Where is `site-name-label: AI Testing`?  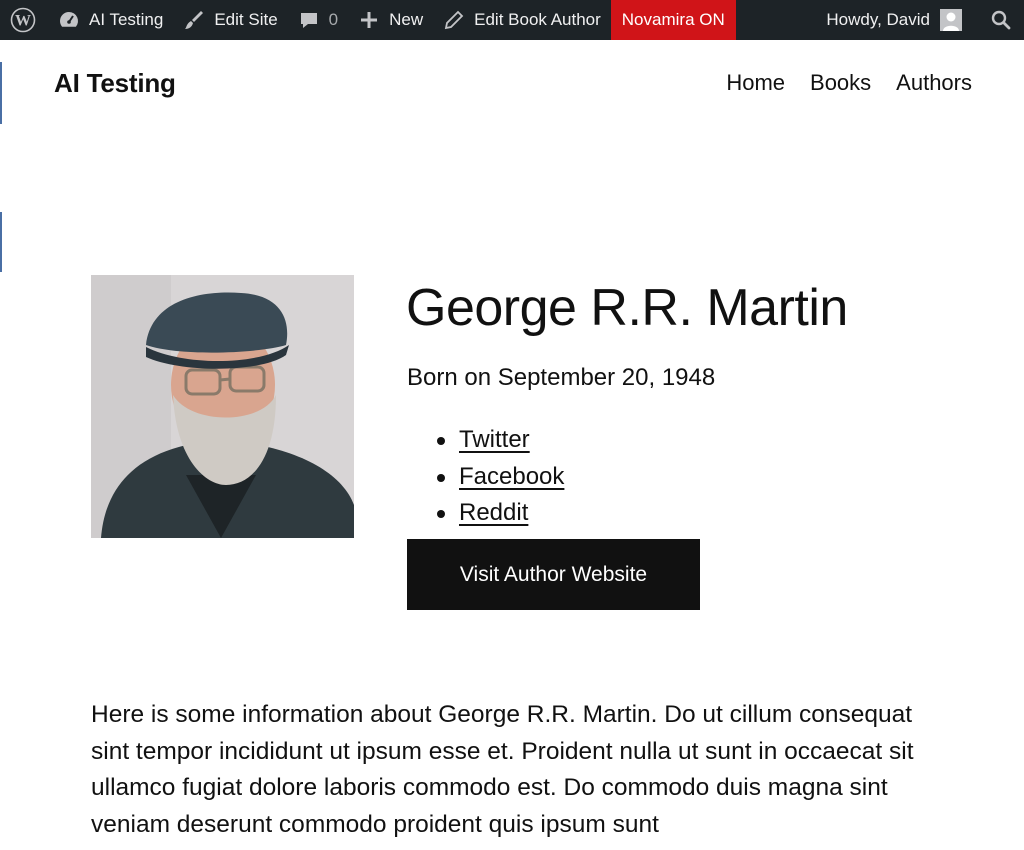
site-name-label: AI Testing is located at coordinates (126, 19).